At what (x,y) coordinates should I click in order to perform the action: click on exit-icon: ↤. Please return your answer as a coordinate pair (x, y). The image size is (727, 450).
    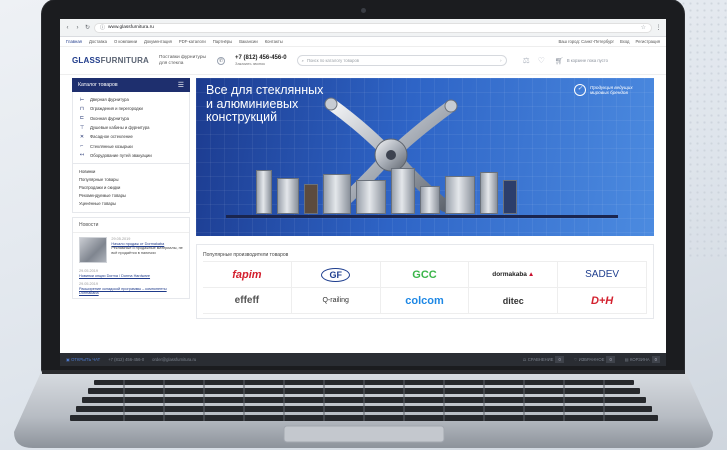
    Looking at the image, I should click on (82, 155).